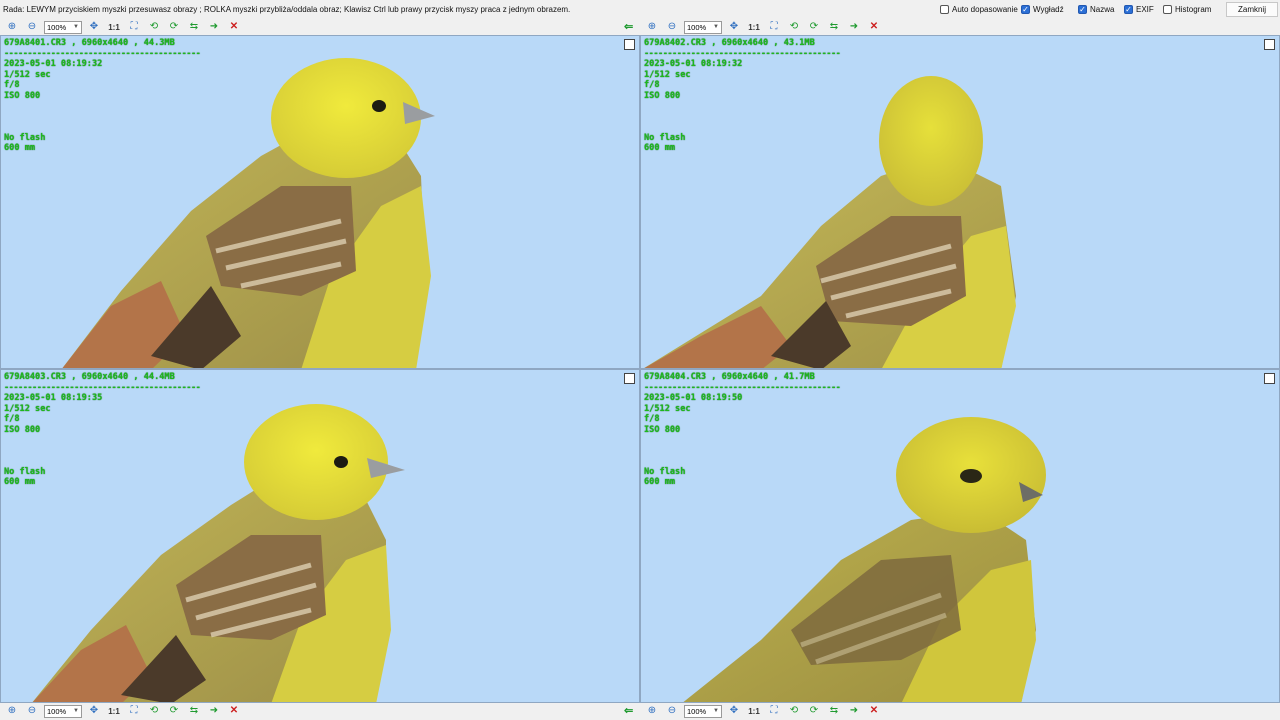  What do you see at coordinates (25, 137) in the screenshot?
I see `flash-1: No flash` at bounding box center [25, 137].